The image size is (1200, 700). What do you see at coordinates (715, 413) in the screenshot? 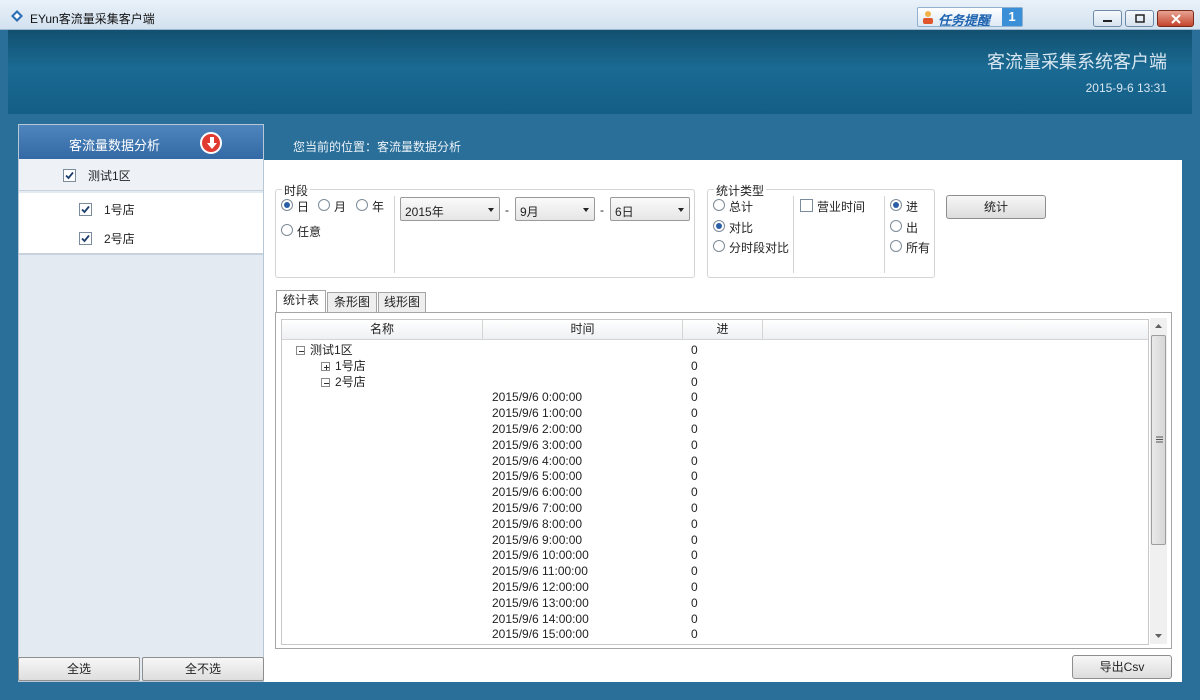
I see `table-row: 2015/9/6 1:00:00 0` at bounding box center [715, 413].